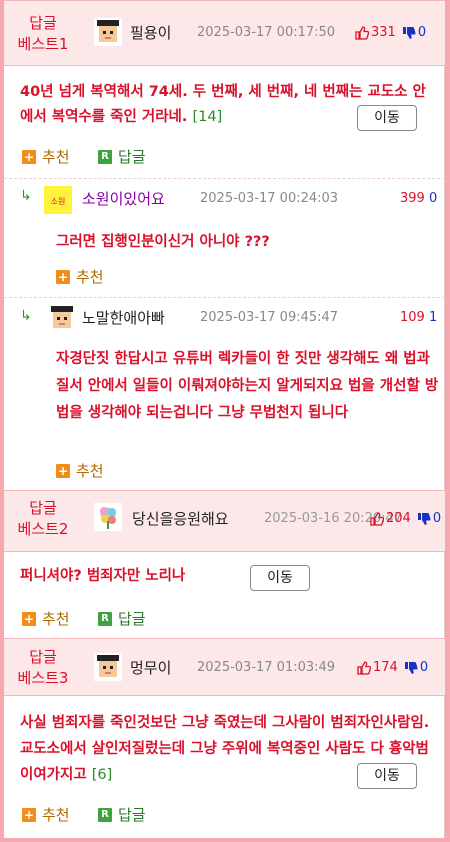  What do you see at coordinates (123, 198) in the screenshot?
I see `nickname: 소원이있어요` at bounding box center [123, 198].